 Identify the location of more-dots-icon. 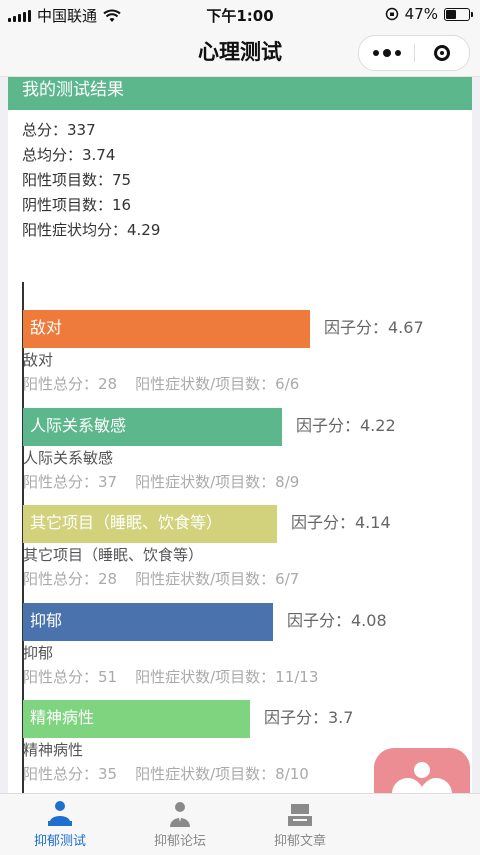
(375, 53).